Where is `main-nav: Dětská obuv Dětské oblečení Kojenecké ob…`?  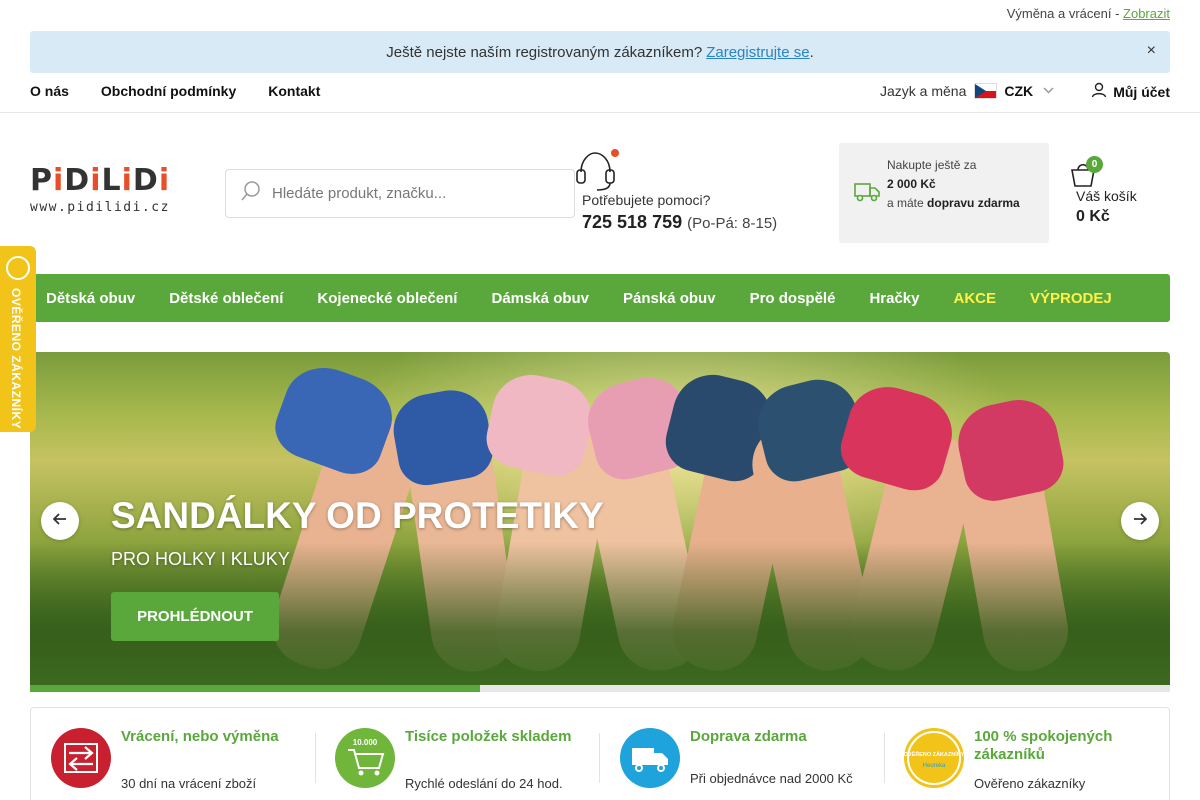 main-nav: Dětská obuv Dětské oblečení Kojenecké ob… is located at coordinates (600, 298).